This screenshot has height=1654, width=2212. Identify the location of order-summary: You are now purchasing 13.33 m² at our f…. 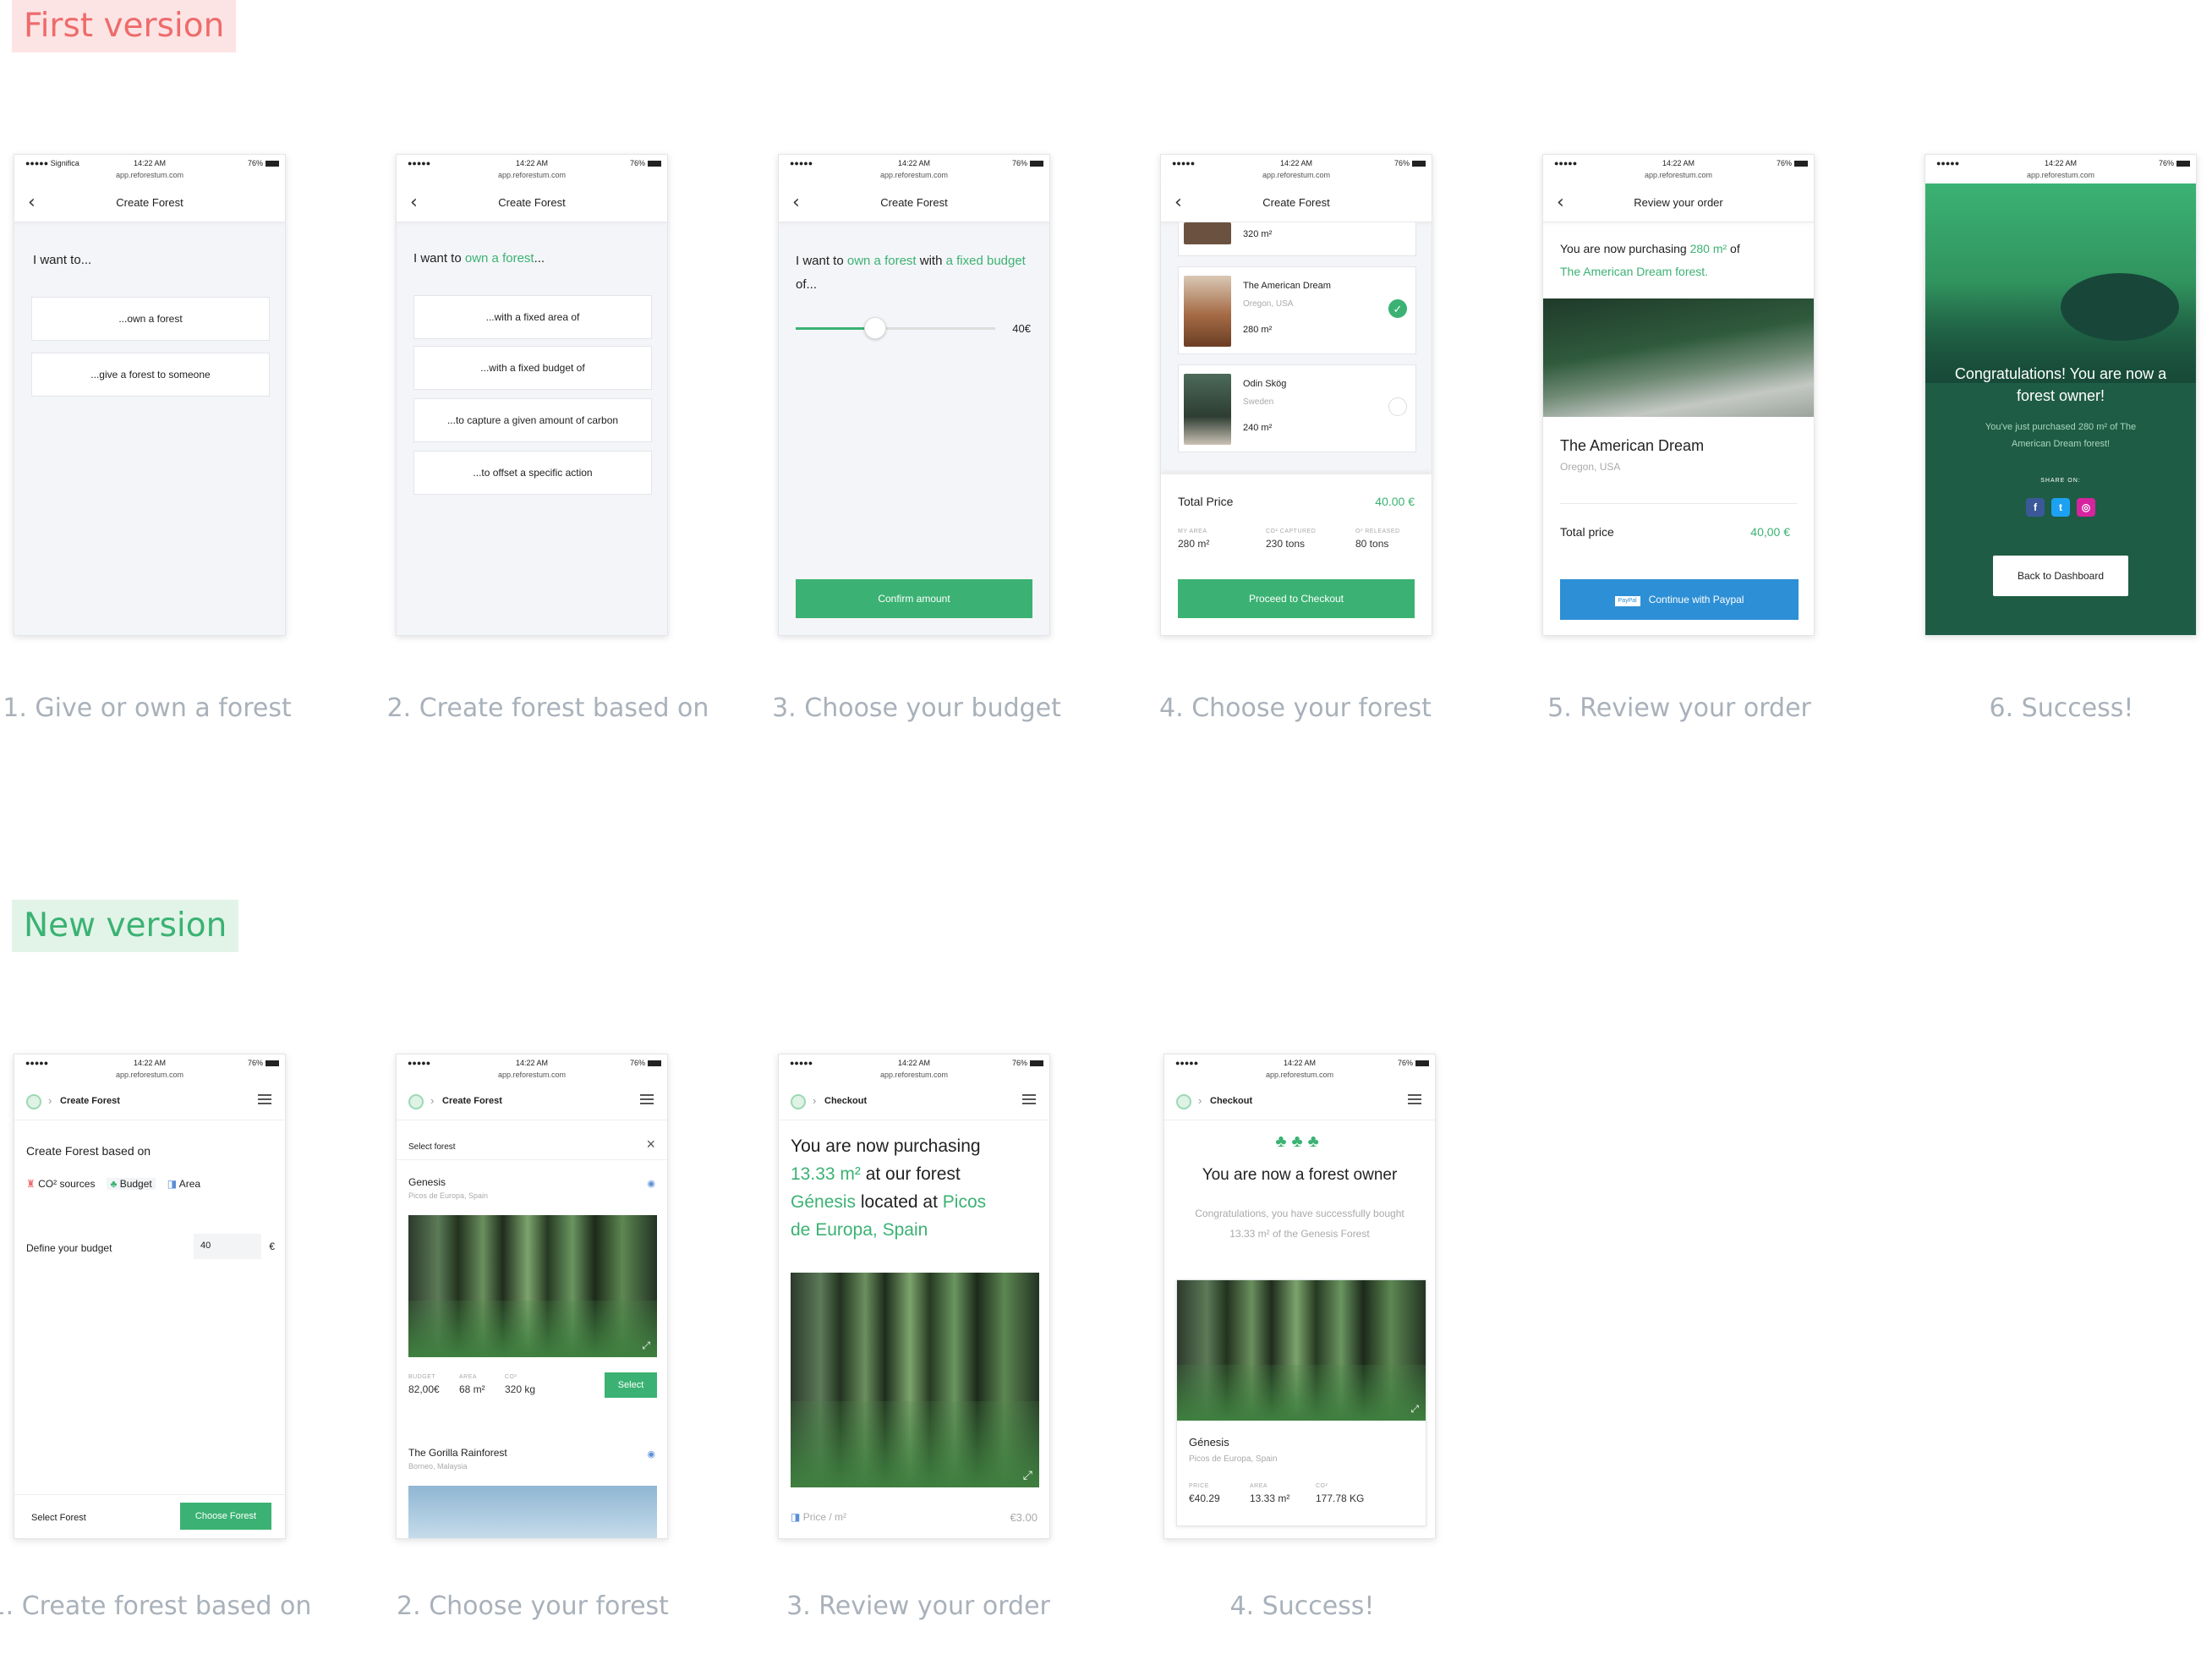
(889, 1188).